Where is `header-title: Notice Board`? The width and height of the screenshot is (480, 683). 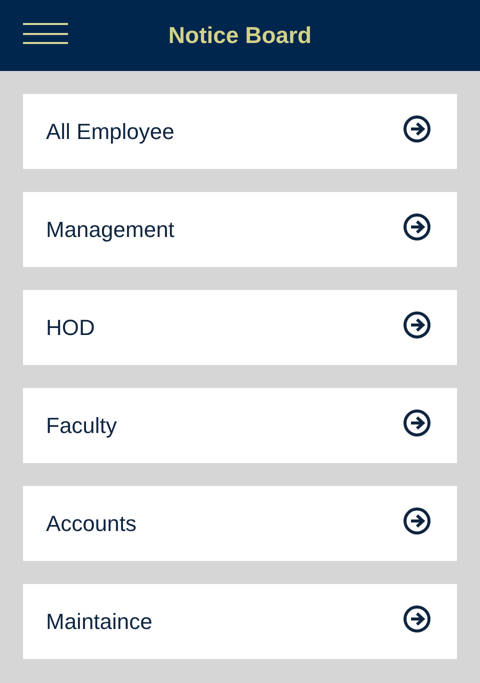 header-title: Notice Board is located at coordinates (240, 35).